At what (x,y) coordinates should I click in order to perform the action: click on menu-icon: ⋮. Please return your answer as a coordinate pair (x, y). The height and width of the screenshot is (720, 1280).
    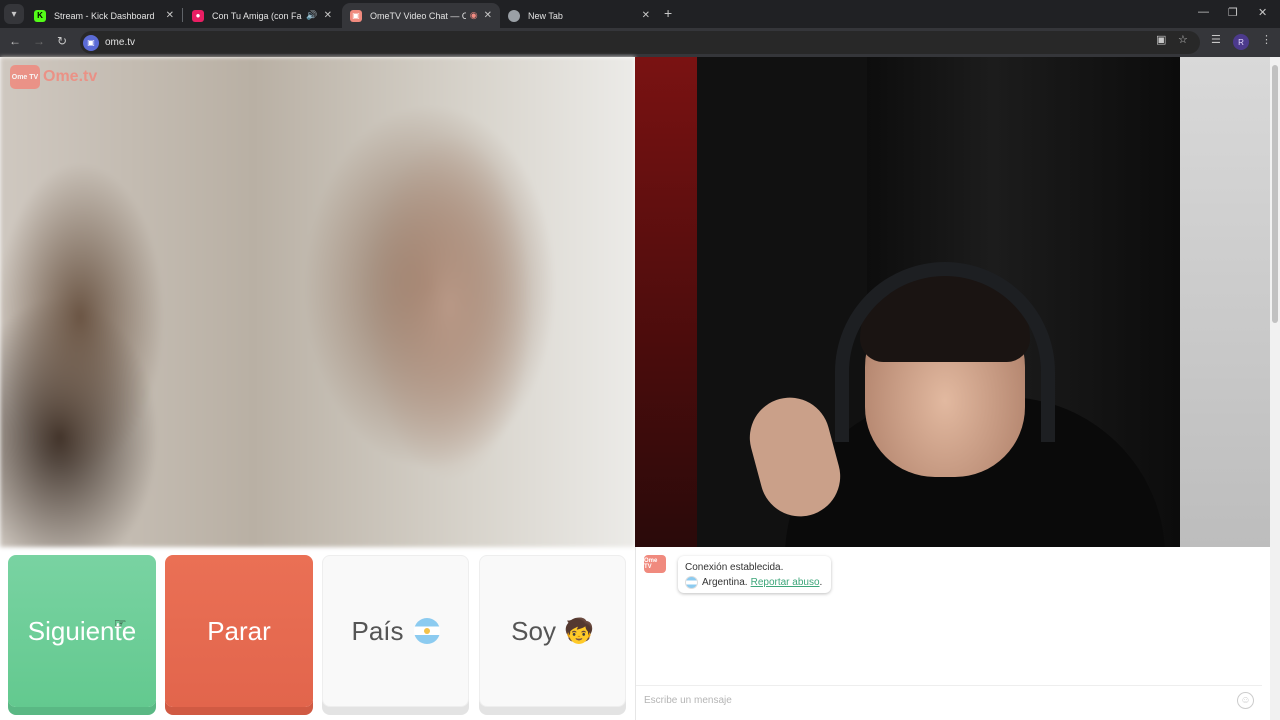
    Looking at the image, I should click on (1266, 39).